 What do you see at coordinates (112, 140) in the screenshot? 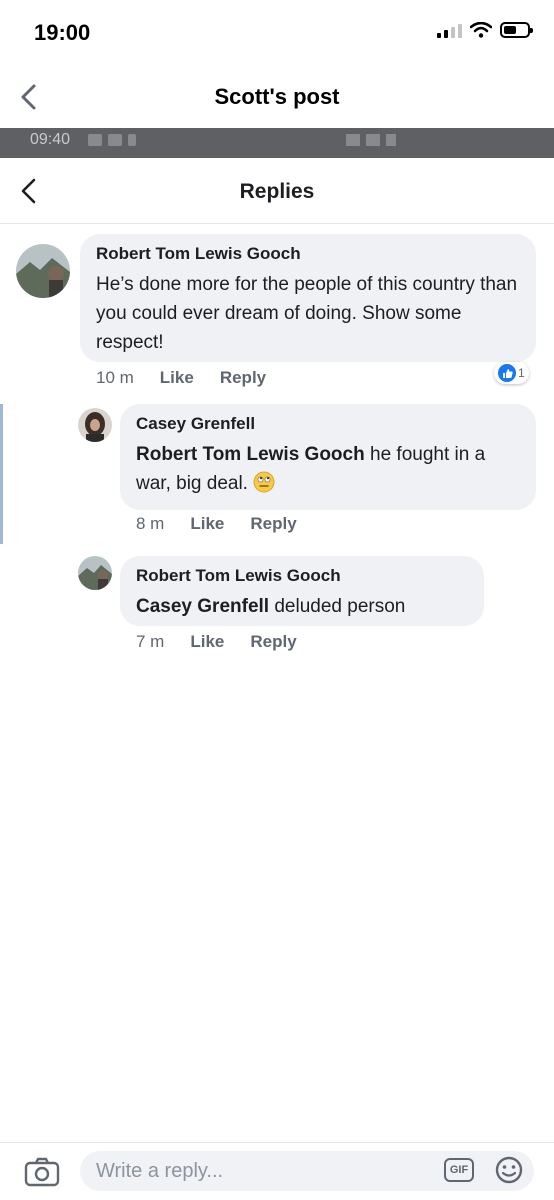
I see `embedded-notification-icons` at bounding box center [112, 140].